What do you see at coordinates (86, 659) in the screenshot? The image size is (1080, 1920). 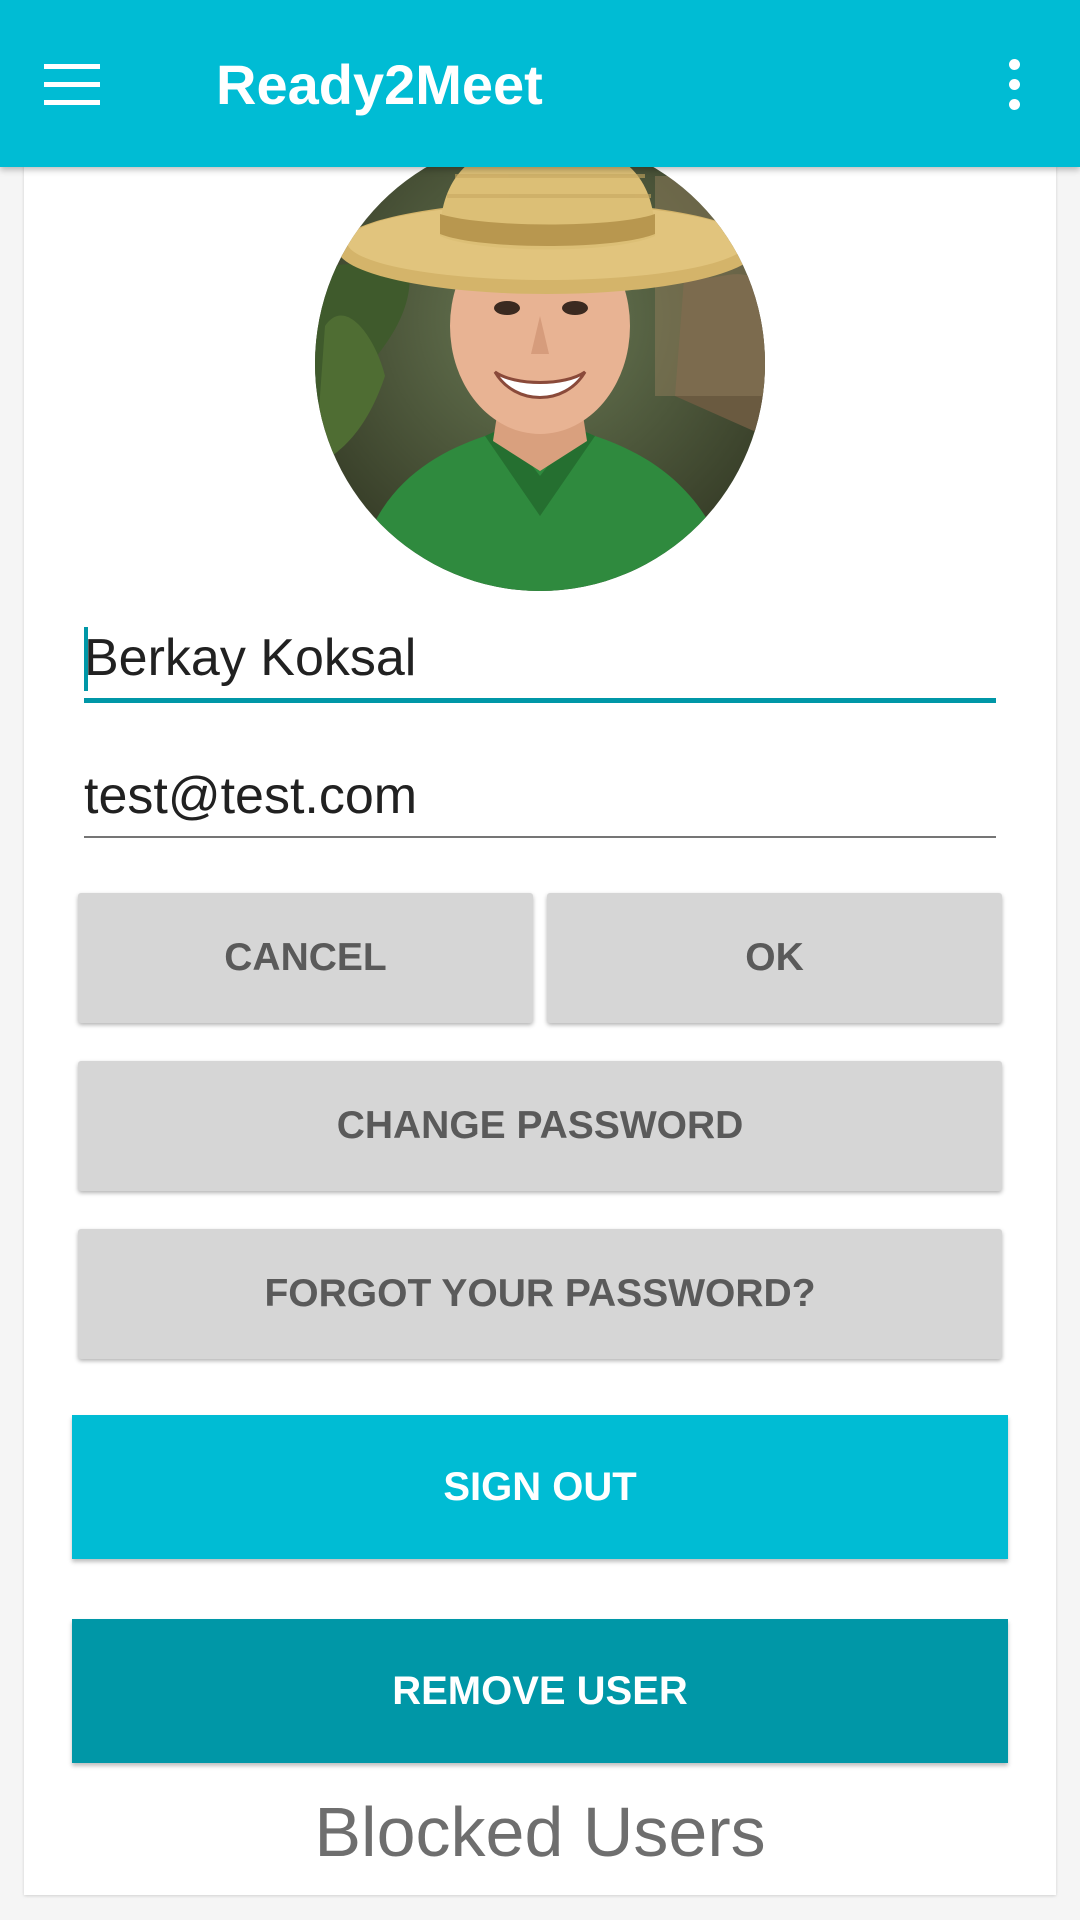 I see `text-cursor` at bounding box center [86, 659].